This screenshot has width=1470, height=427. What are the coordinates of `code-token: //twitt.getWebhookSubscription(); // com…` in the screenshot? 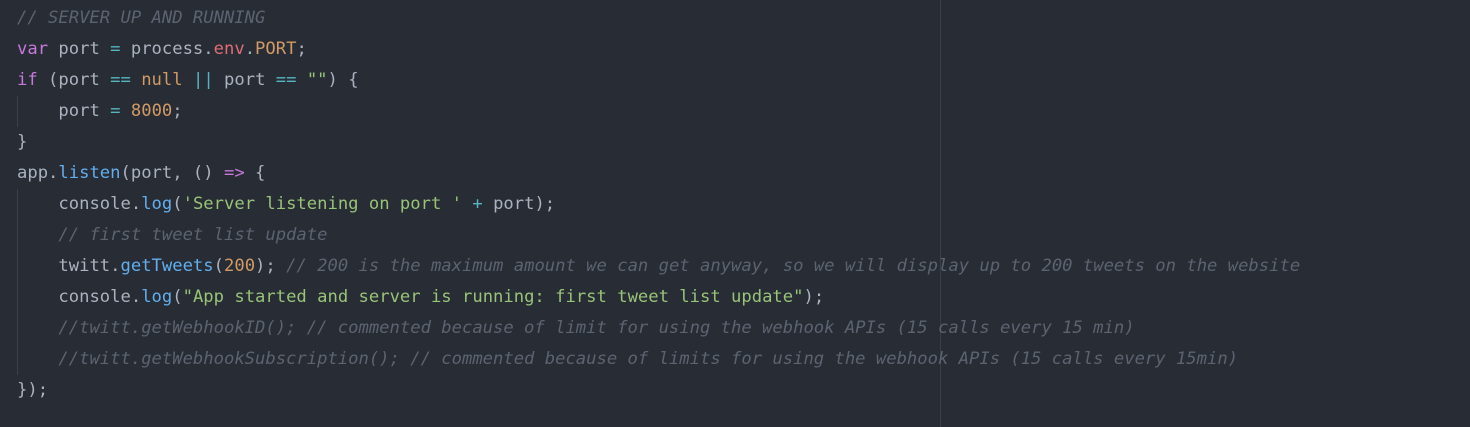 It's located at (648, 359).